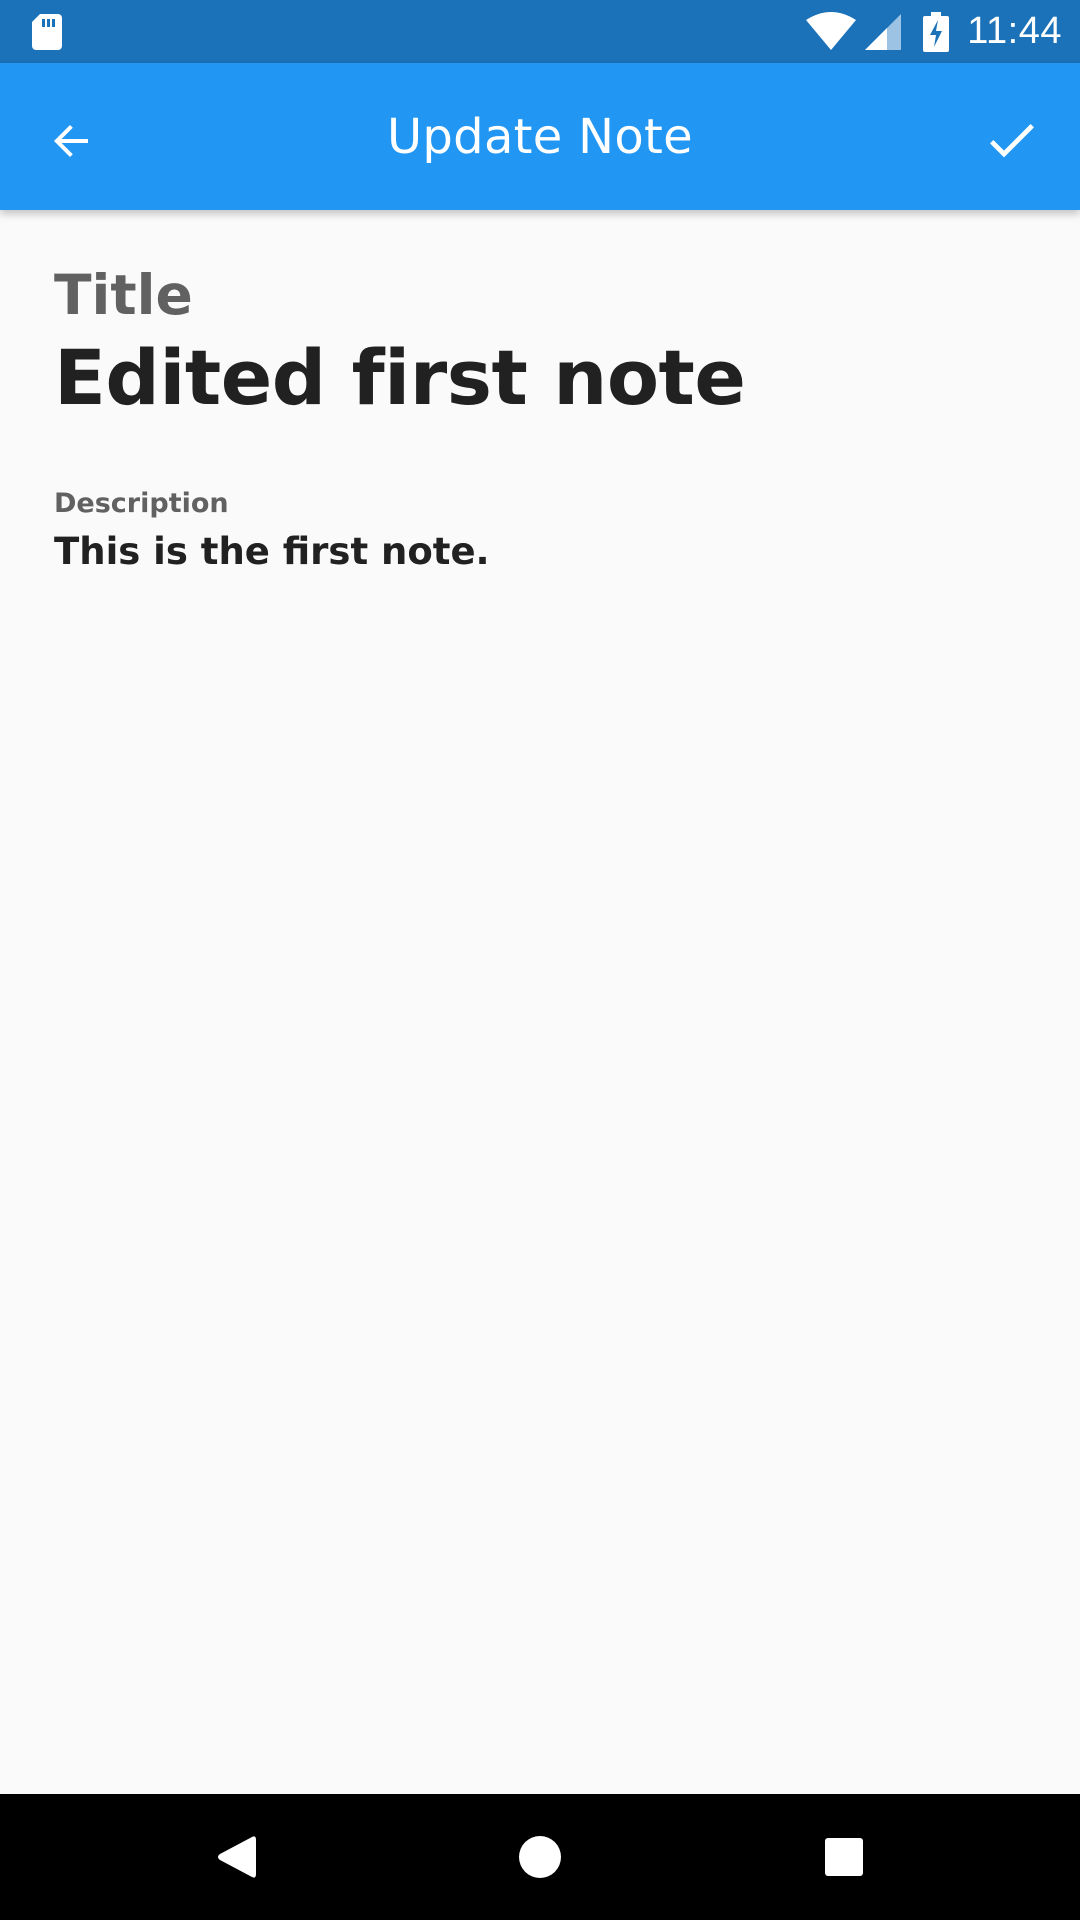 This screenshot has height=1920, width=1080. I want to click on save-button, so click(1012, 141).